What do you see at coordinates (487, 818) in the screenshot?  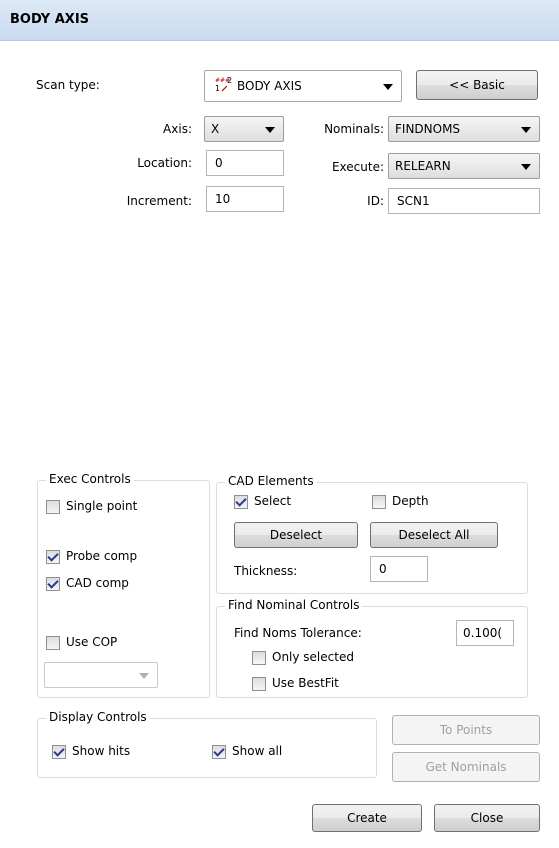 I see `close-button: Close` at bounding box center [487, 818].